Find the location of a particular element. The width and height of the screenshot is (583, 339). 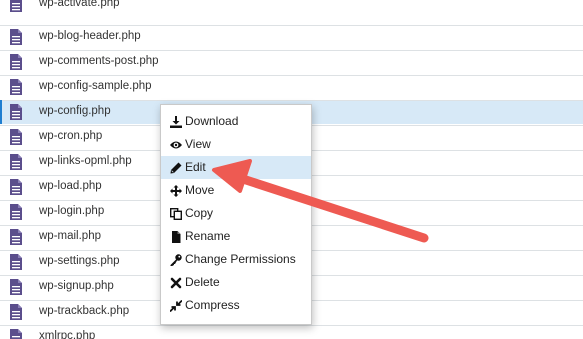

menu-item-copy: Copy is located at coordinates (236, 213).